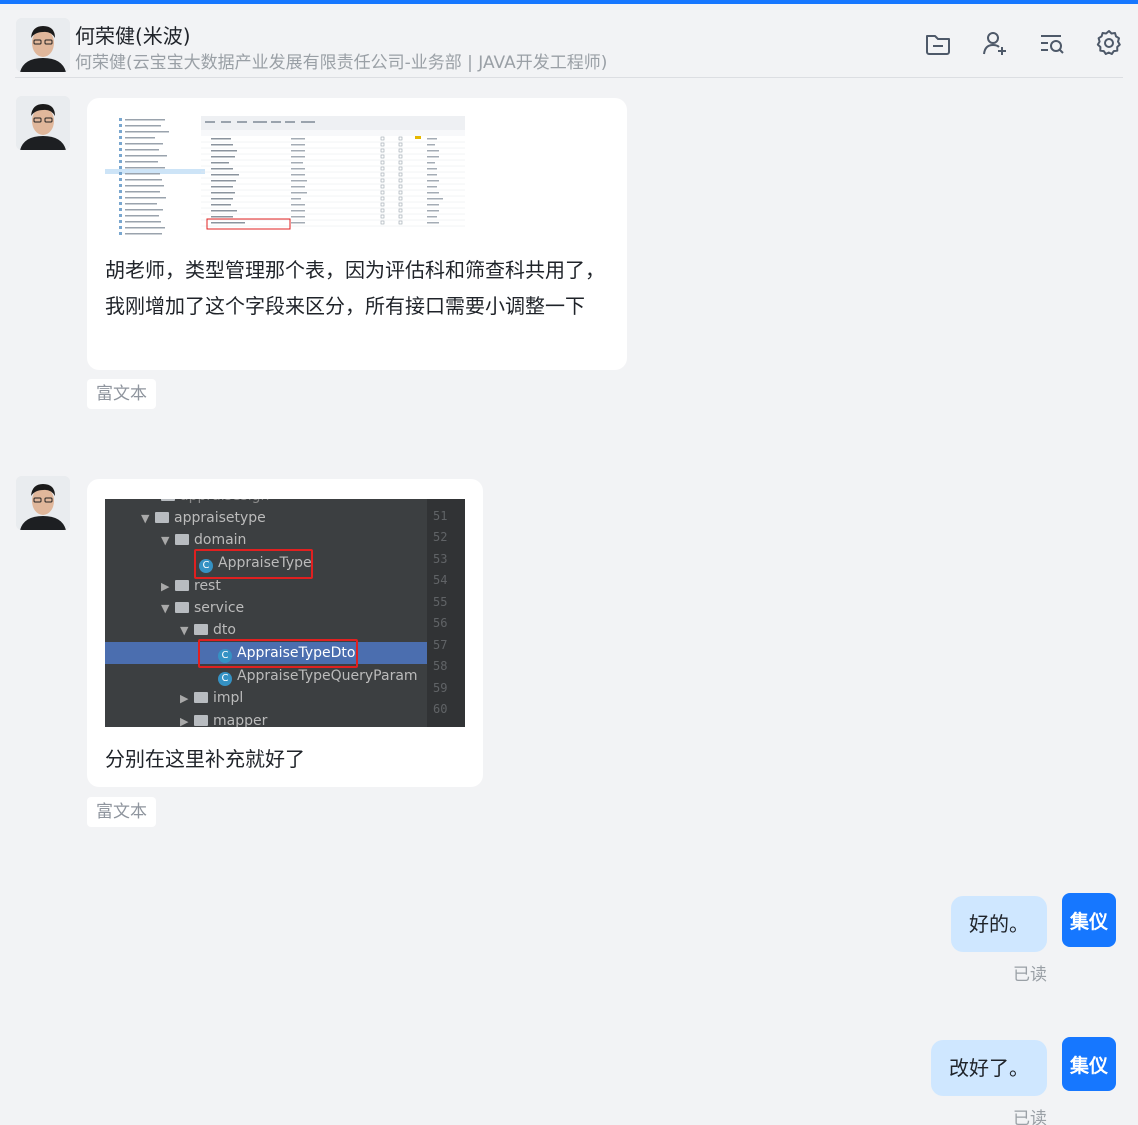 The image size is (1138, 1125). I want to click on tree-item-impl: ▶ impl, so click(266, 698).